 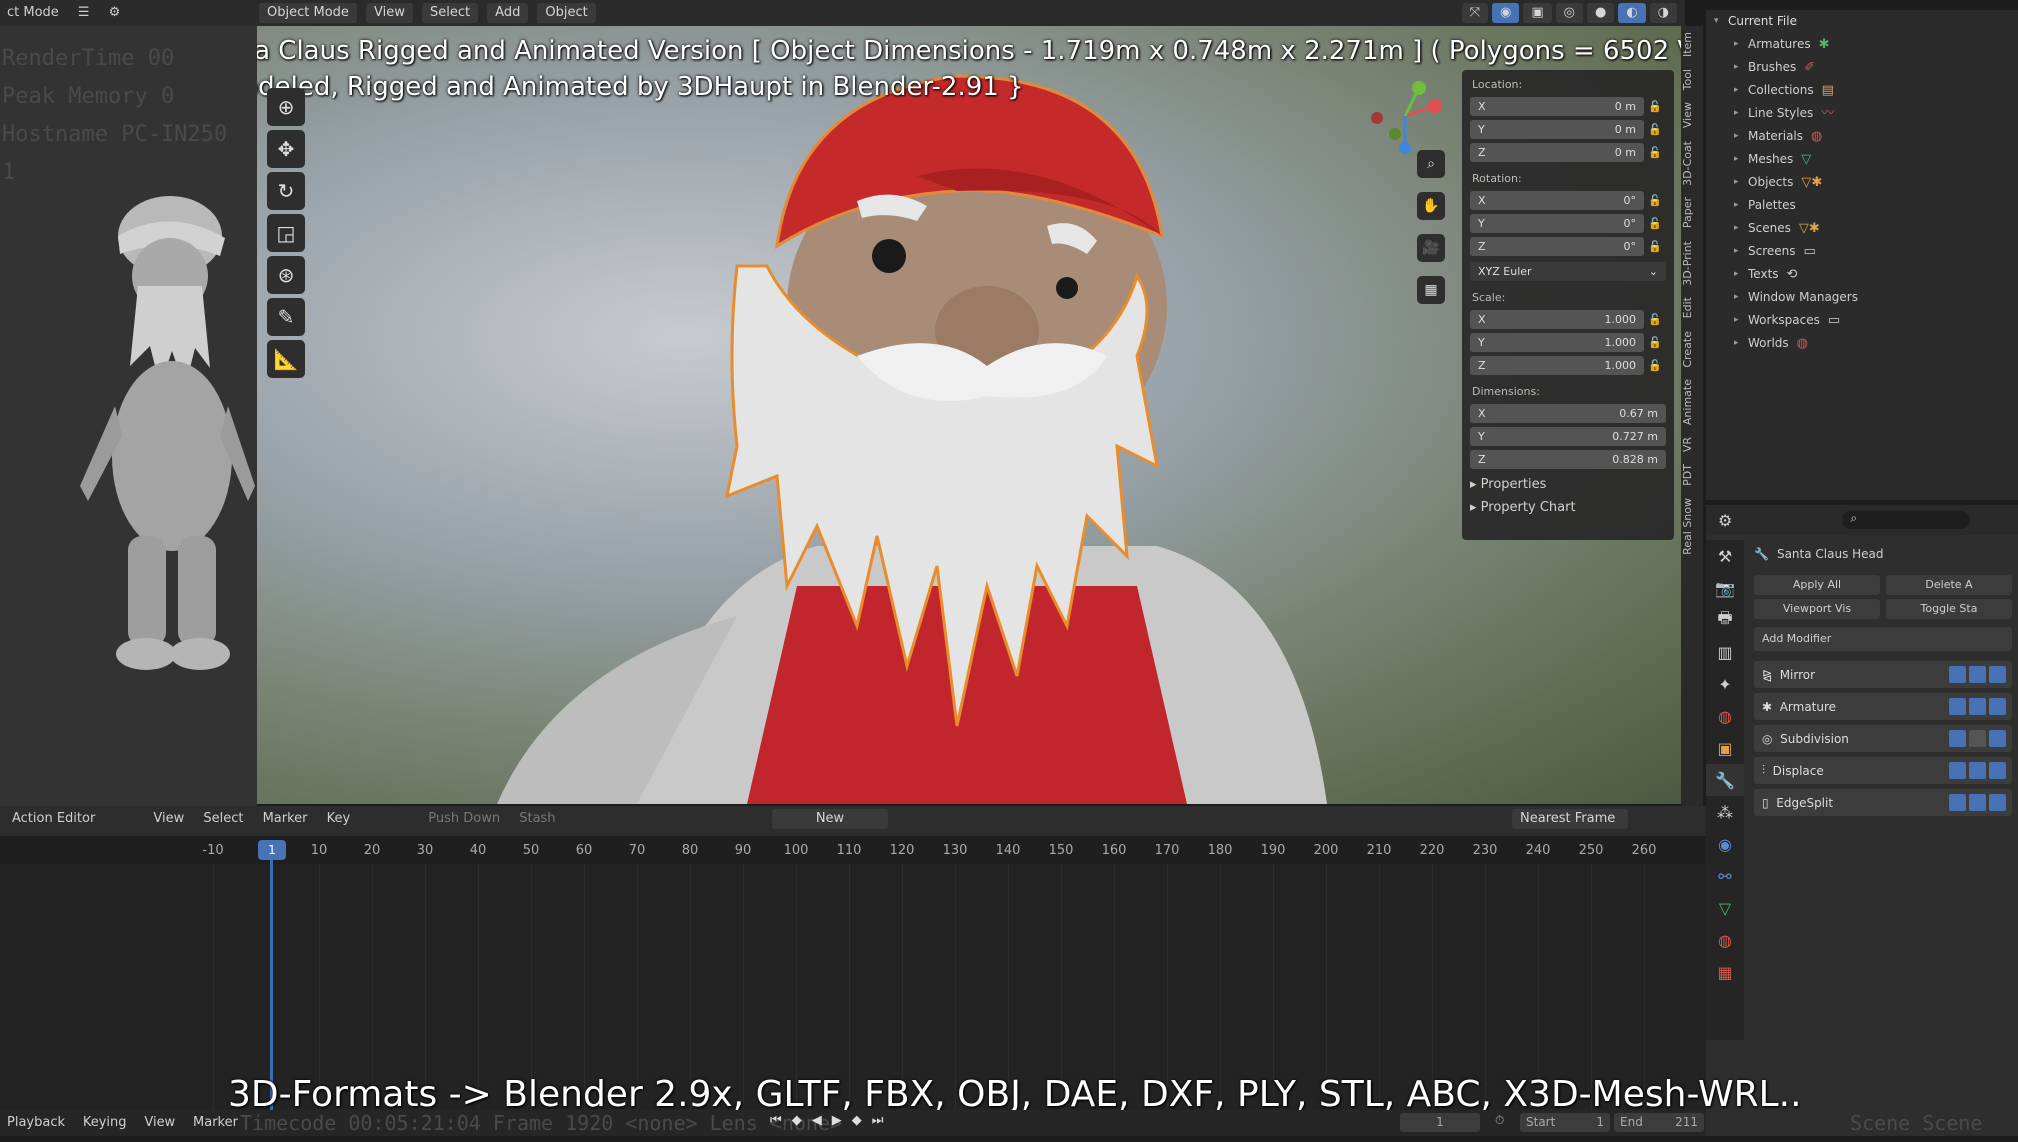 What do you see at coordinates (1431, 164) in the screenshot?
I see `zoom-icon: ⌕` at bounding box center [1431, 164].